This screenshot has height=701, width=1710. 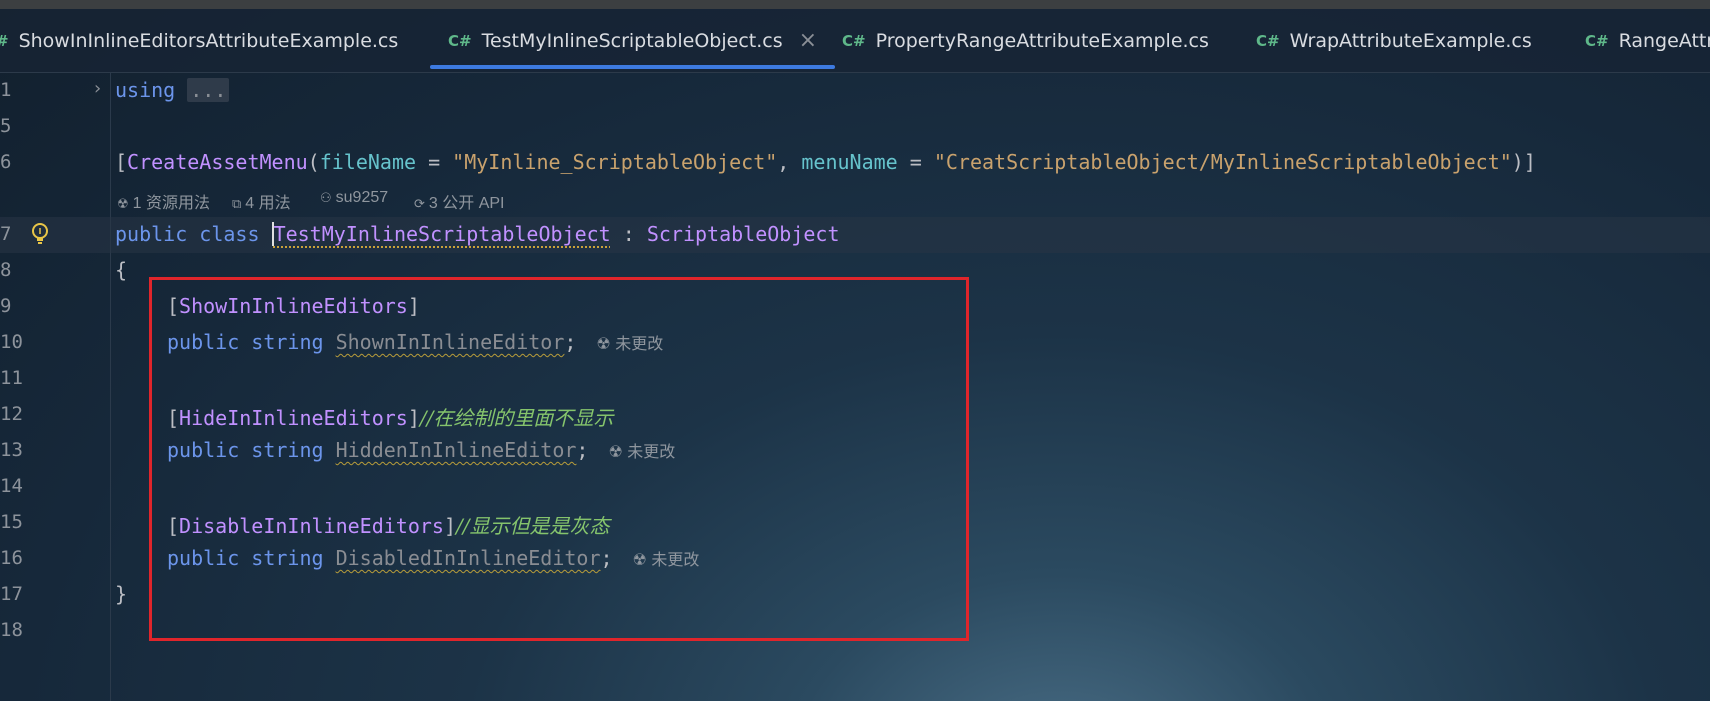 I want to click on line-number: 5, so click(x=6, y=126).